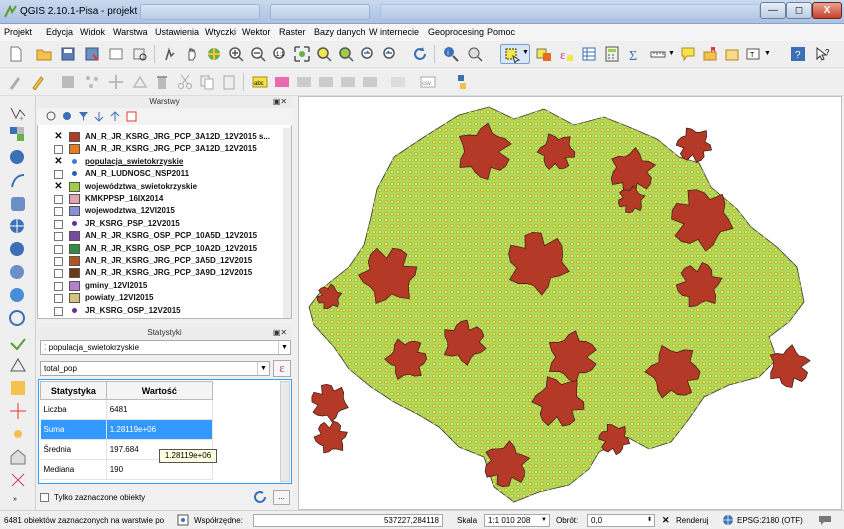 The height and width of the screenshot is (529, 844). I want to click on only-selected-checkbox, so click(44, 497).